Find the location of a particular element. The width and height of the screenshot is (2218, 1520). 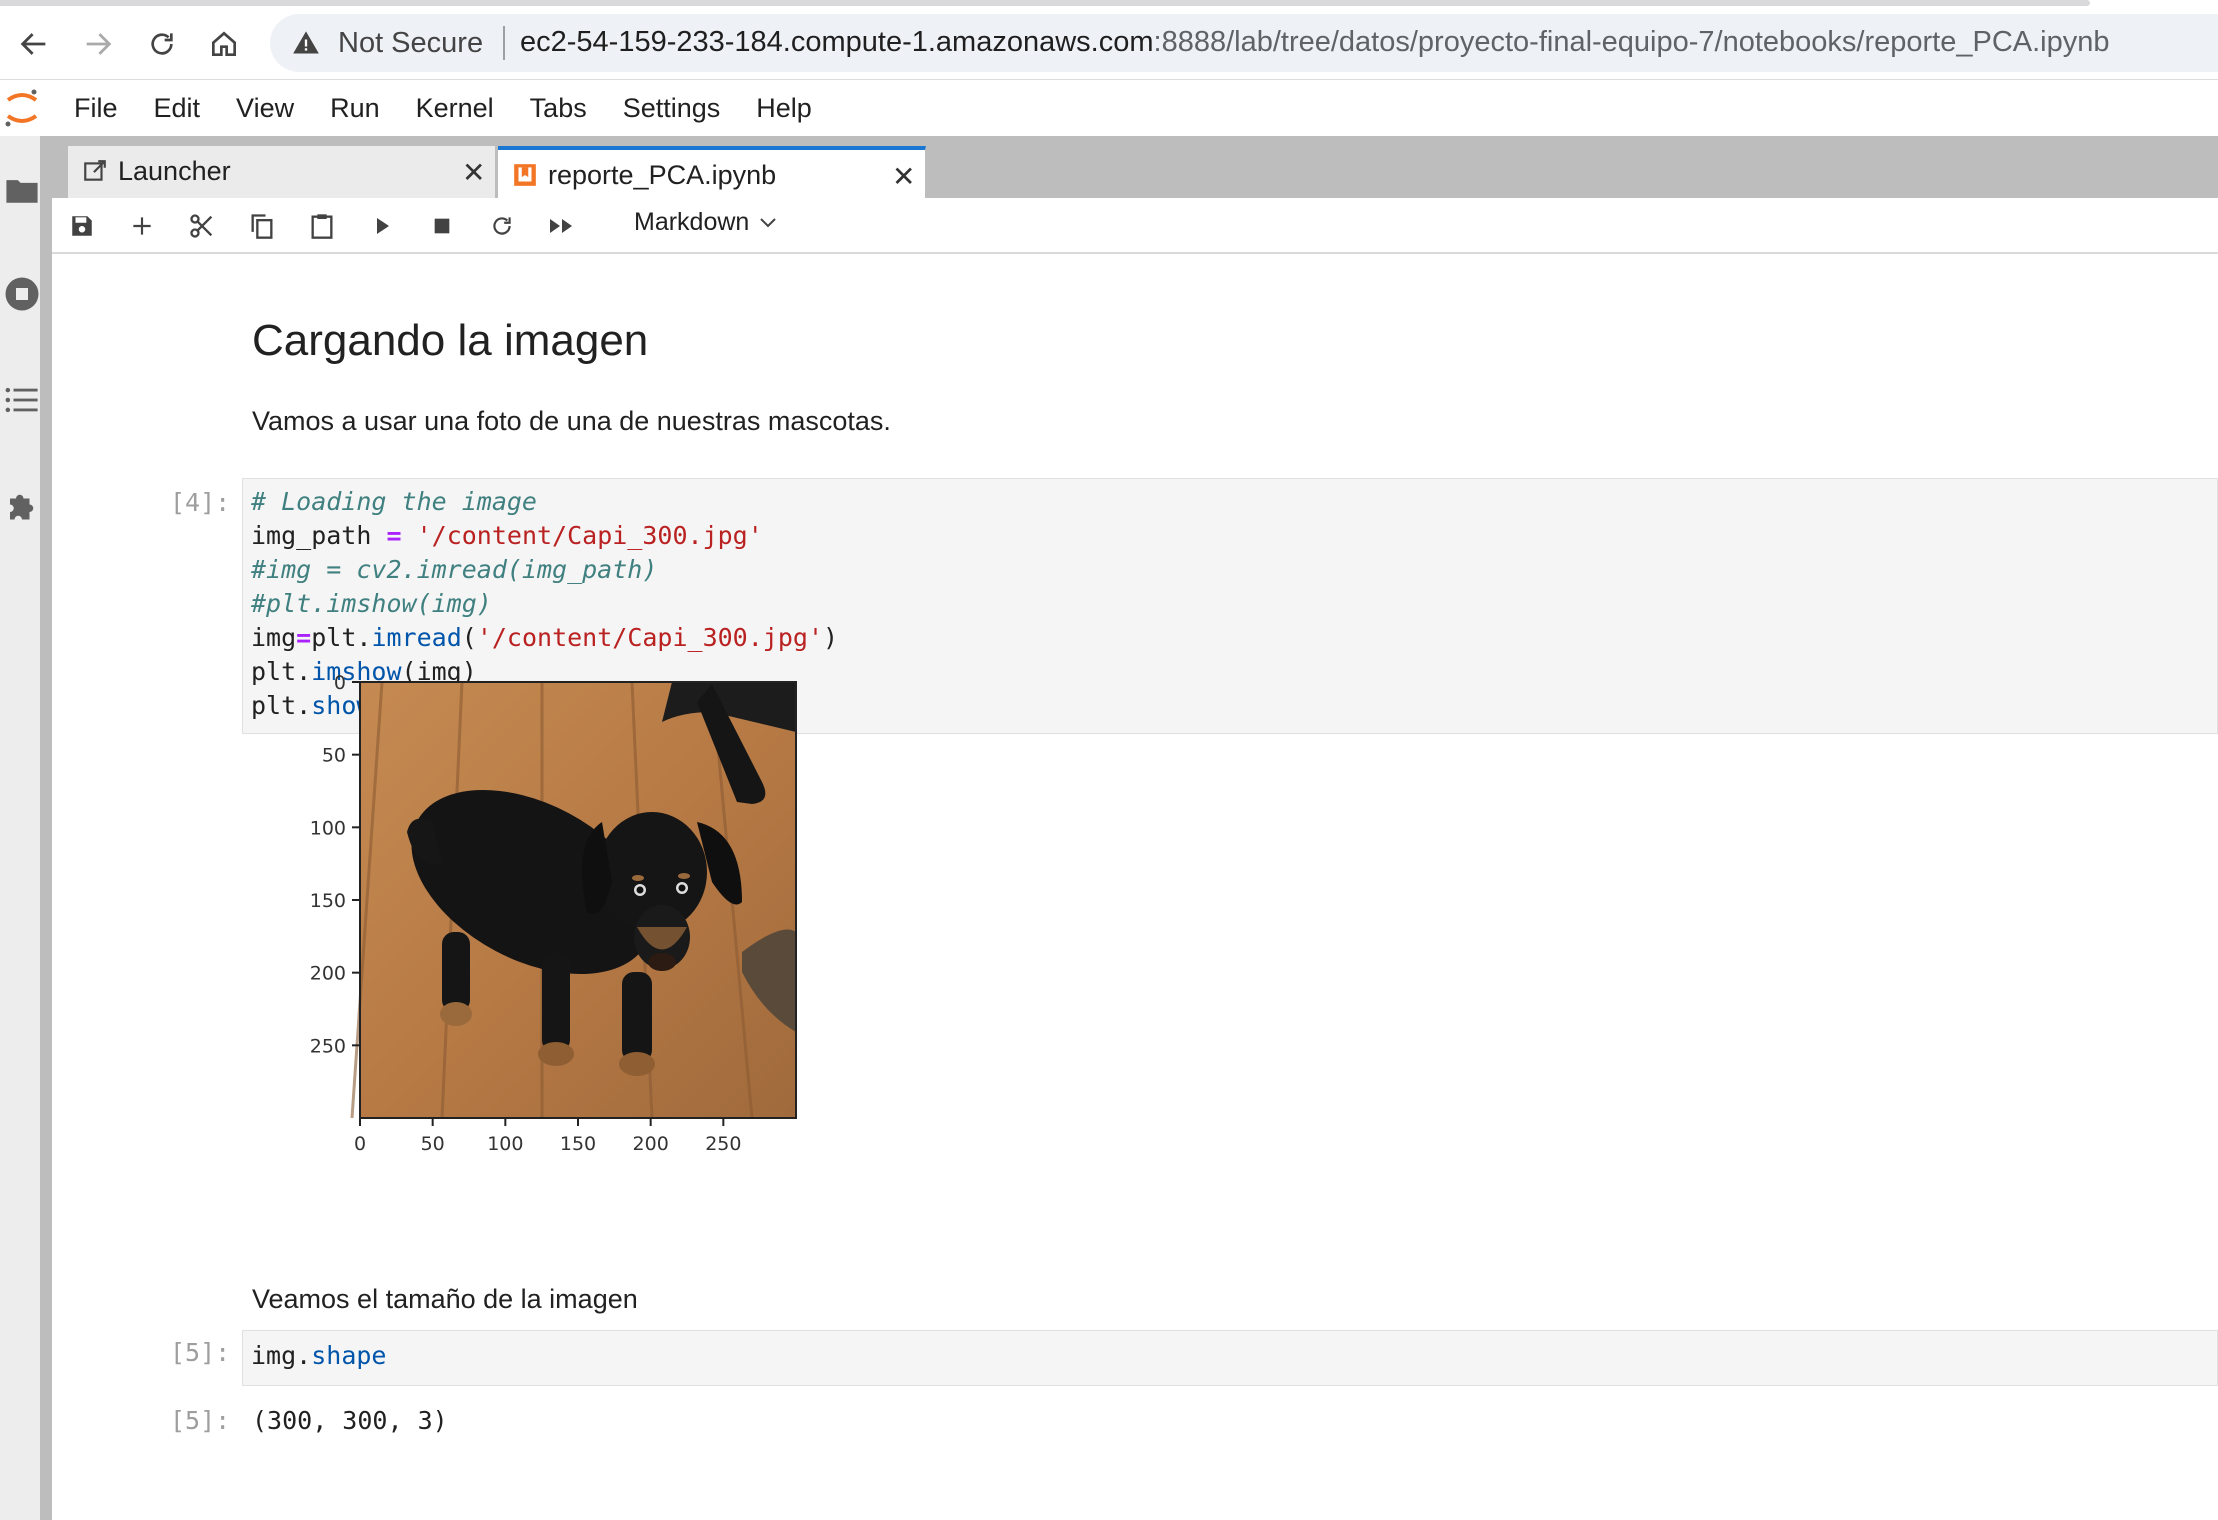

tab-bar: Launcher ✕ reporte_PCA.ipynb ✕ is located at coordinates (1135, 167).